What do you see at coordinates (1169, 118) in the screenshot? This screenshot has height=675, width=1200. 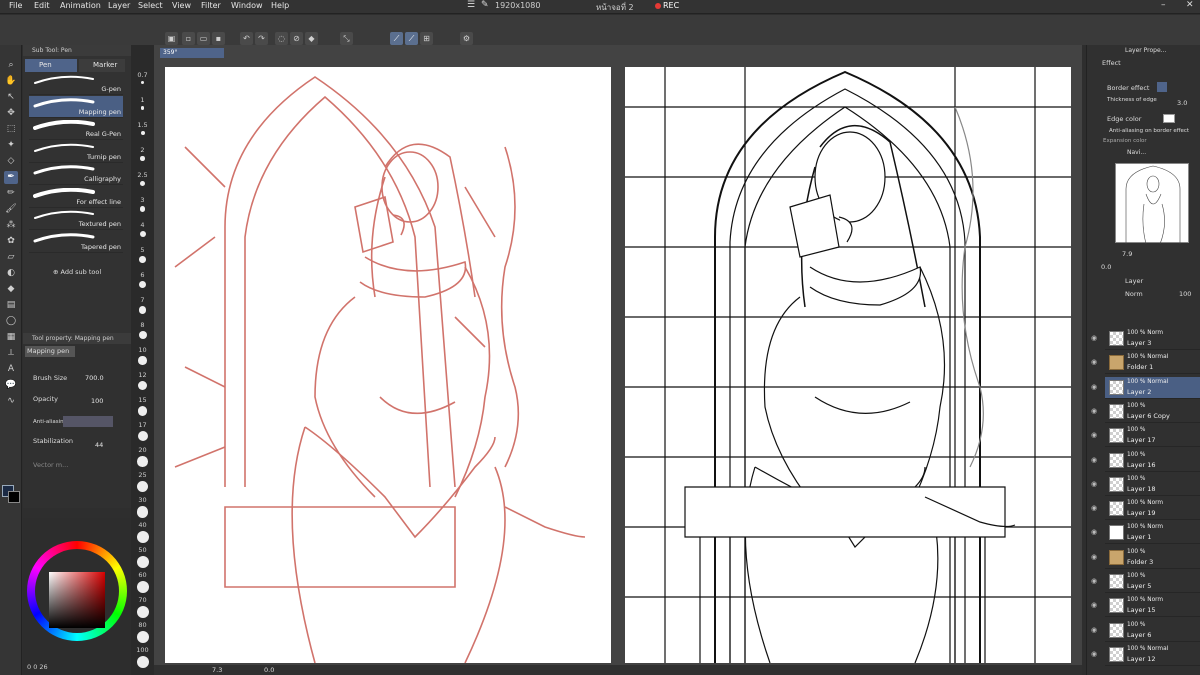 I see `edge-color-swatch` at bounding box center [1169, 118].